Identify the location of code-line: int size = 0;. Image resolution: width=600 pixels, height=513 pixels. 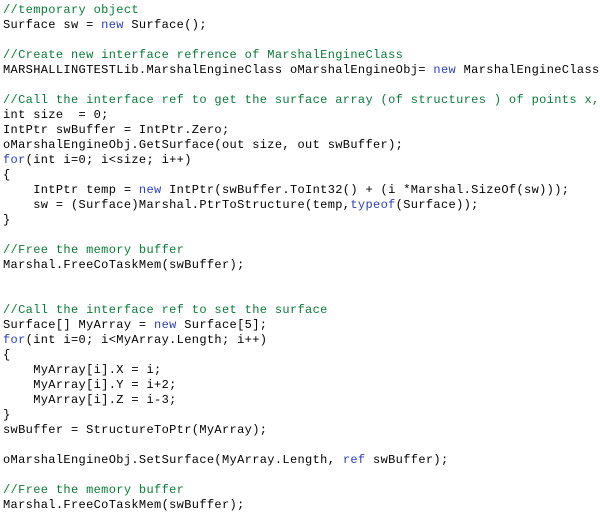
(301, 115).